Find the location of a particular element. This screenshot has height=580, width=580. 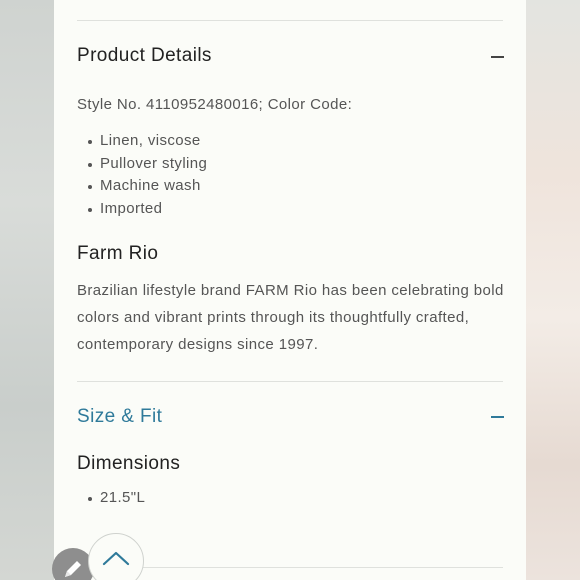

scroll-to-top-button is located at coordinates (116, 556).